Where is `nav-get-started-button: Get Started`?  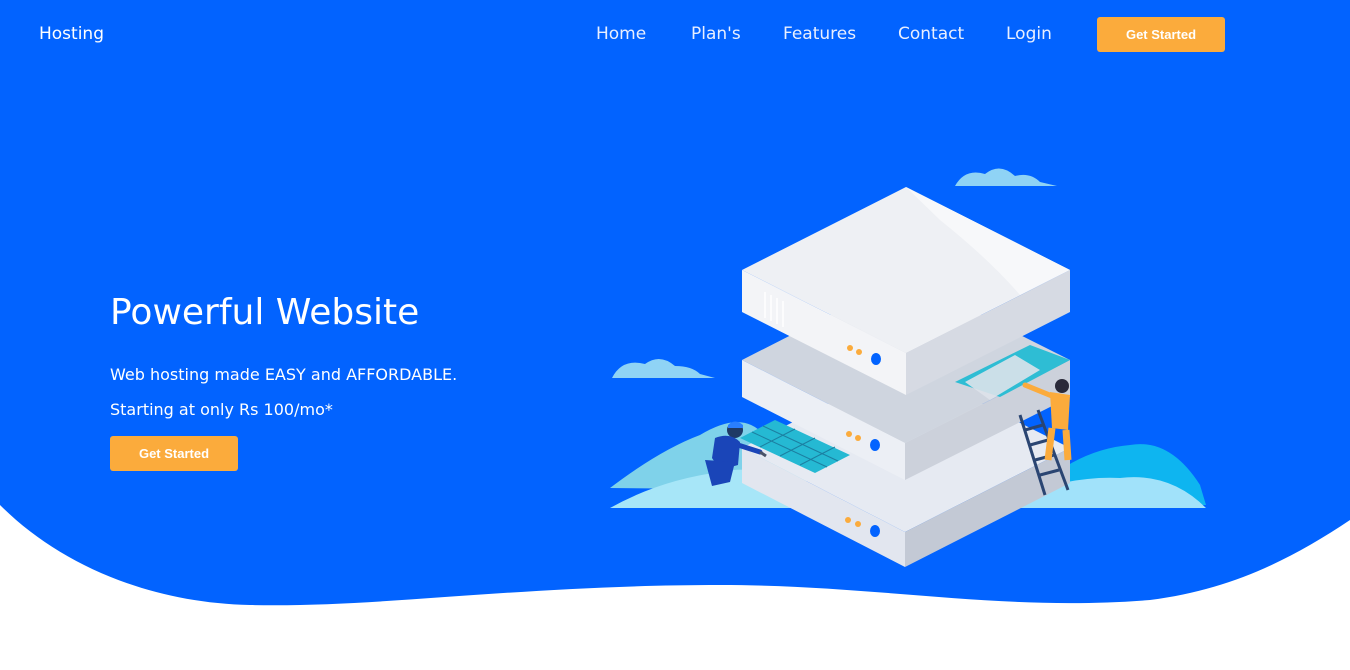 nav-get-started-button: Get Started is located at coordinates (1161, 34).